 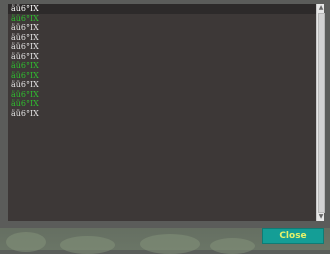 I want to click on chevron-down-icon: ▼, so click(x=321, y=217).